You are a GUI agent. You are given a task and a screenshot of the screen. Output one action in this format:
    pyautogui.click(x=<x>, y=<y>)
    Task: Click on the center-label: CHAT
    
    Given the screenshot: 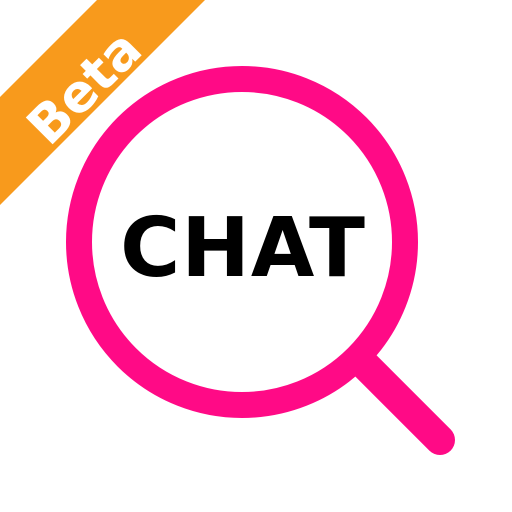 What is the action you would take?
    pyautogui.click(x=243, y=248)
    